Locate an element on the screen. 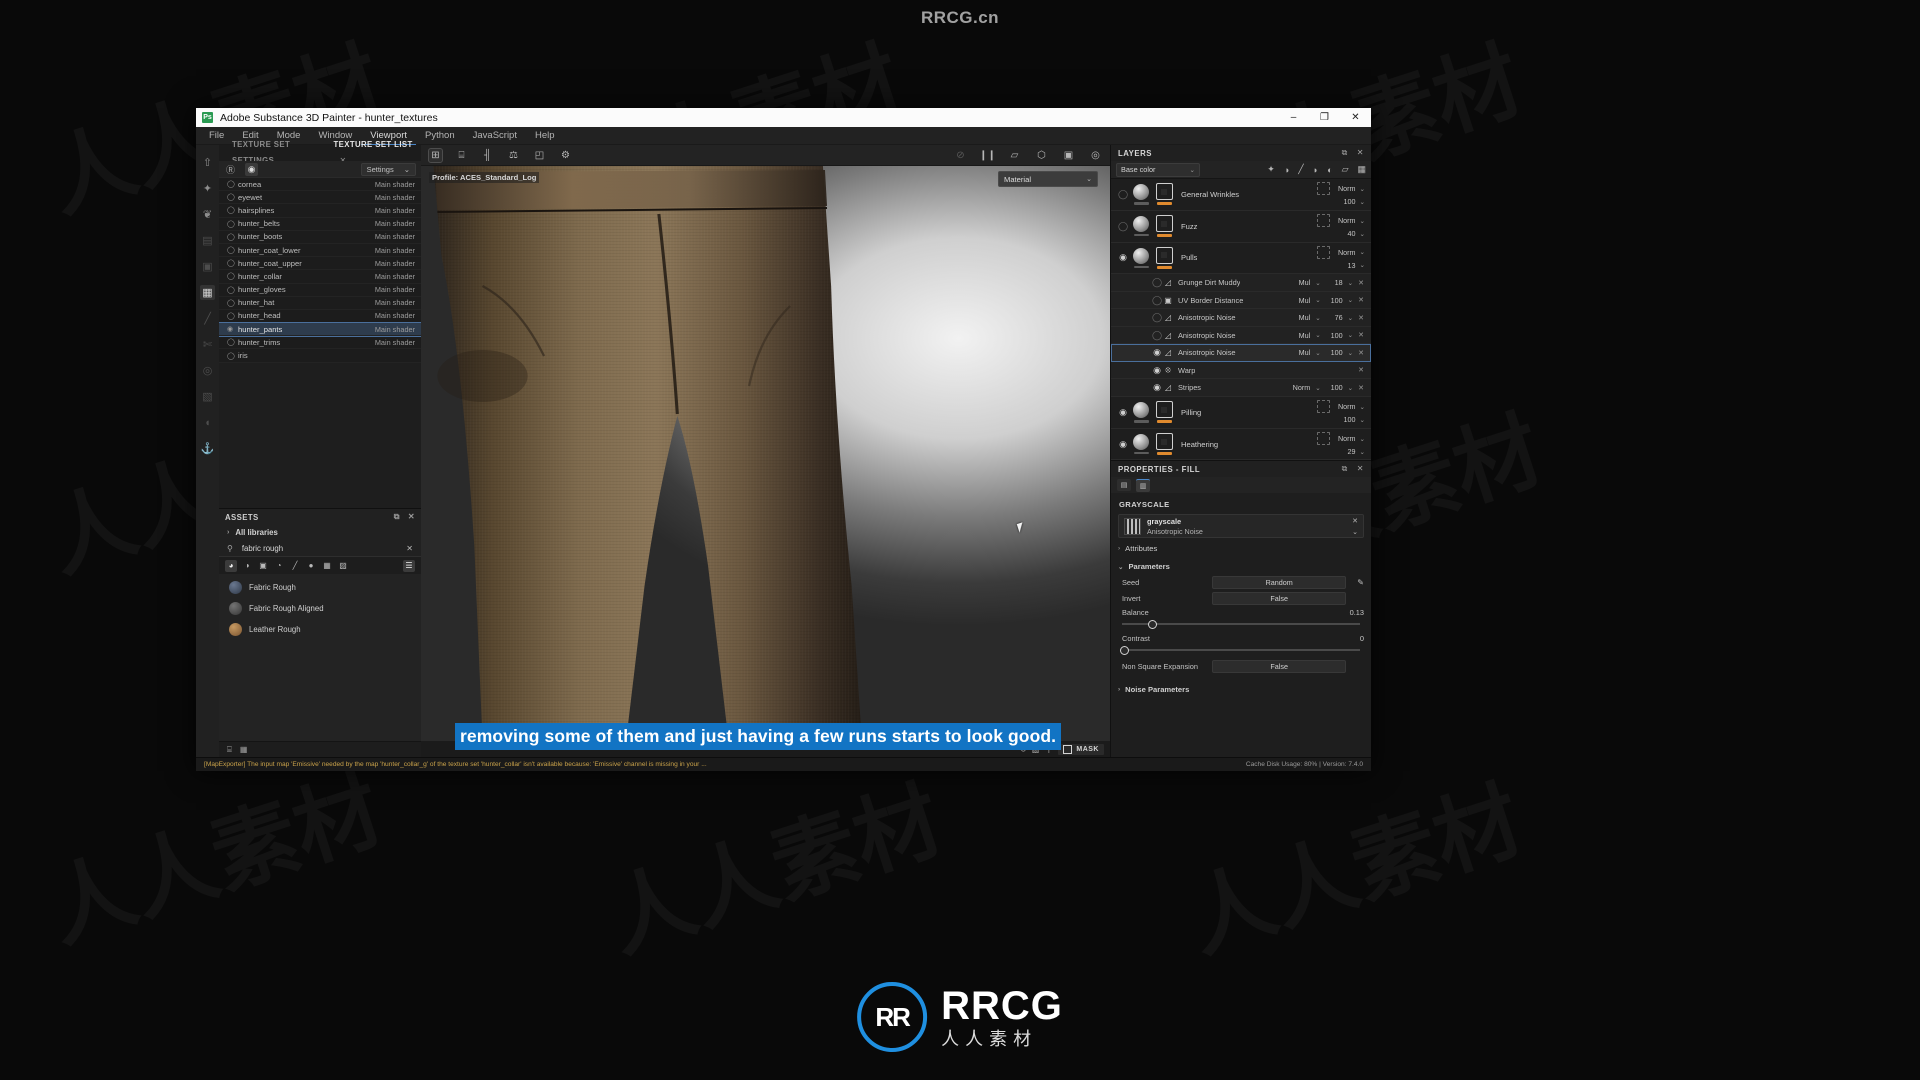  invert-toggle-button: False is located at coordinates (1279, 599).